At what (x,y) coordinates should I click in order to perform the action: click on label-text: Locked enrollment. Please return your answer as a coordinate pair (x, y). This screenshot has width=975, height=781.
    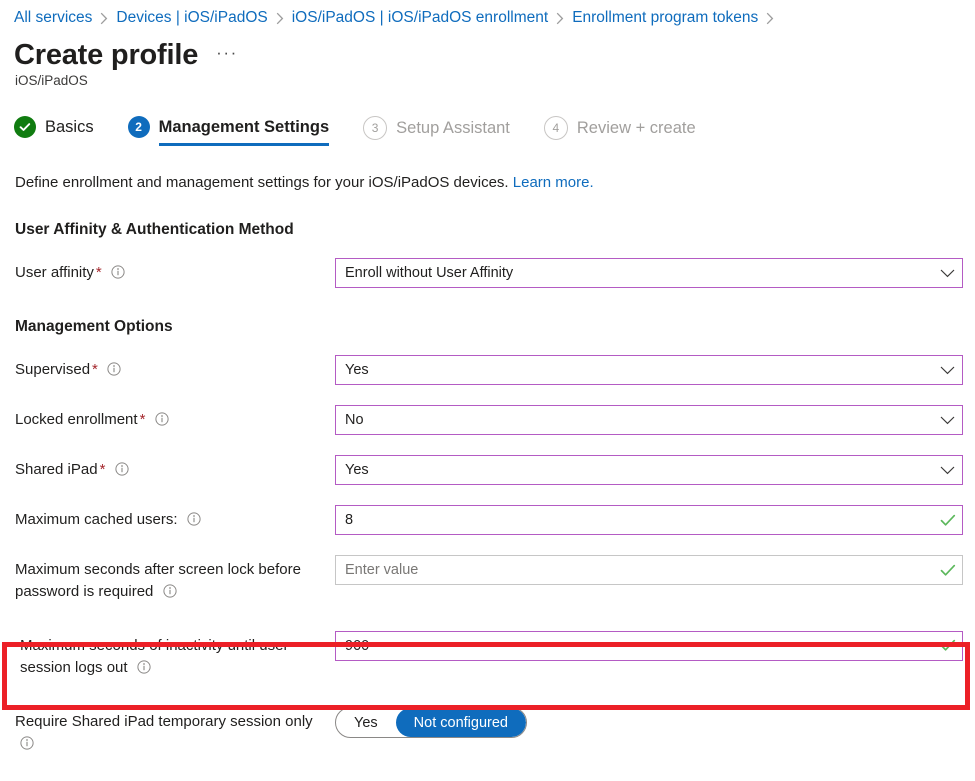
    Looking at the image, I should click on (76, 420).